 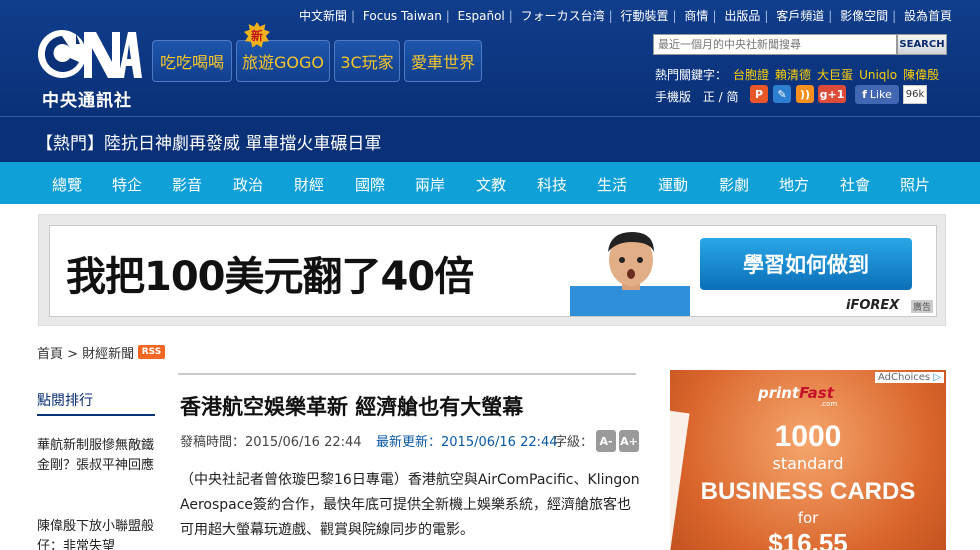 What do you see at coordinates (563, 16) in the screenshot?
I see `toplink-japanese: フォーカス台湾` at bounding box center [563, 16].